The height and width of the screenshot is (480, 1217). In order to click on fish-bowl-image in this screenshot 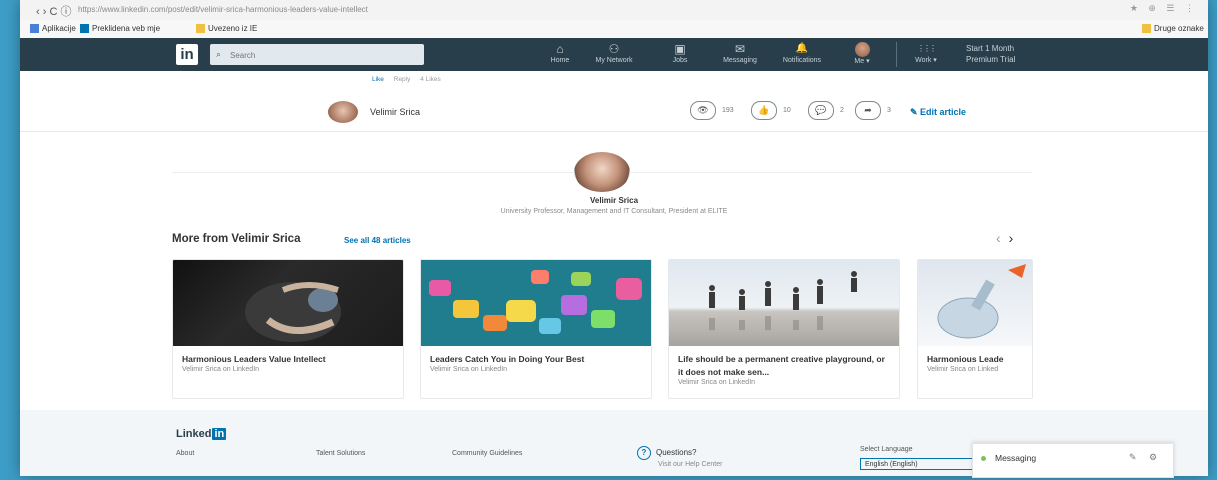, I will do `click(981, 301)`.